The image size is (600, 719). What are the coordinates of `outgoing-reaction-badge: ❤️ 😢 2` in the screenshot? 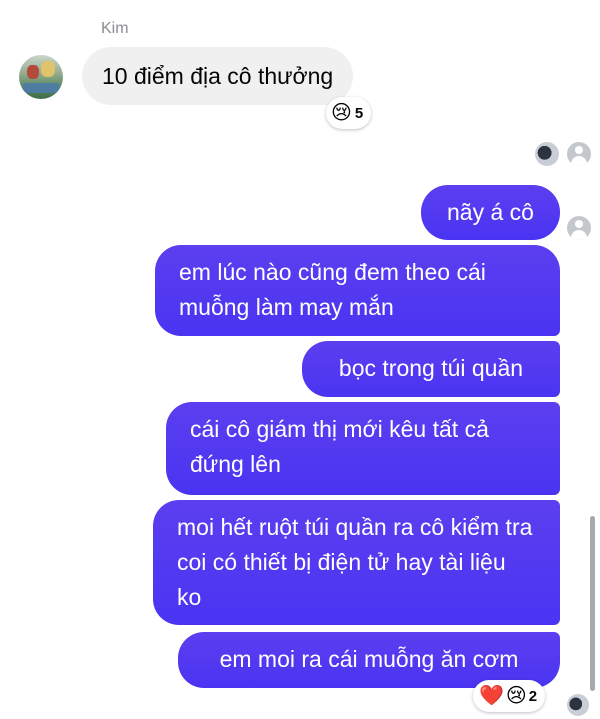 It's located at (509, 696).